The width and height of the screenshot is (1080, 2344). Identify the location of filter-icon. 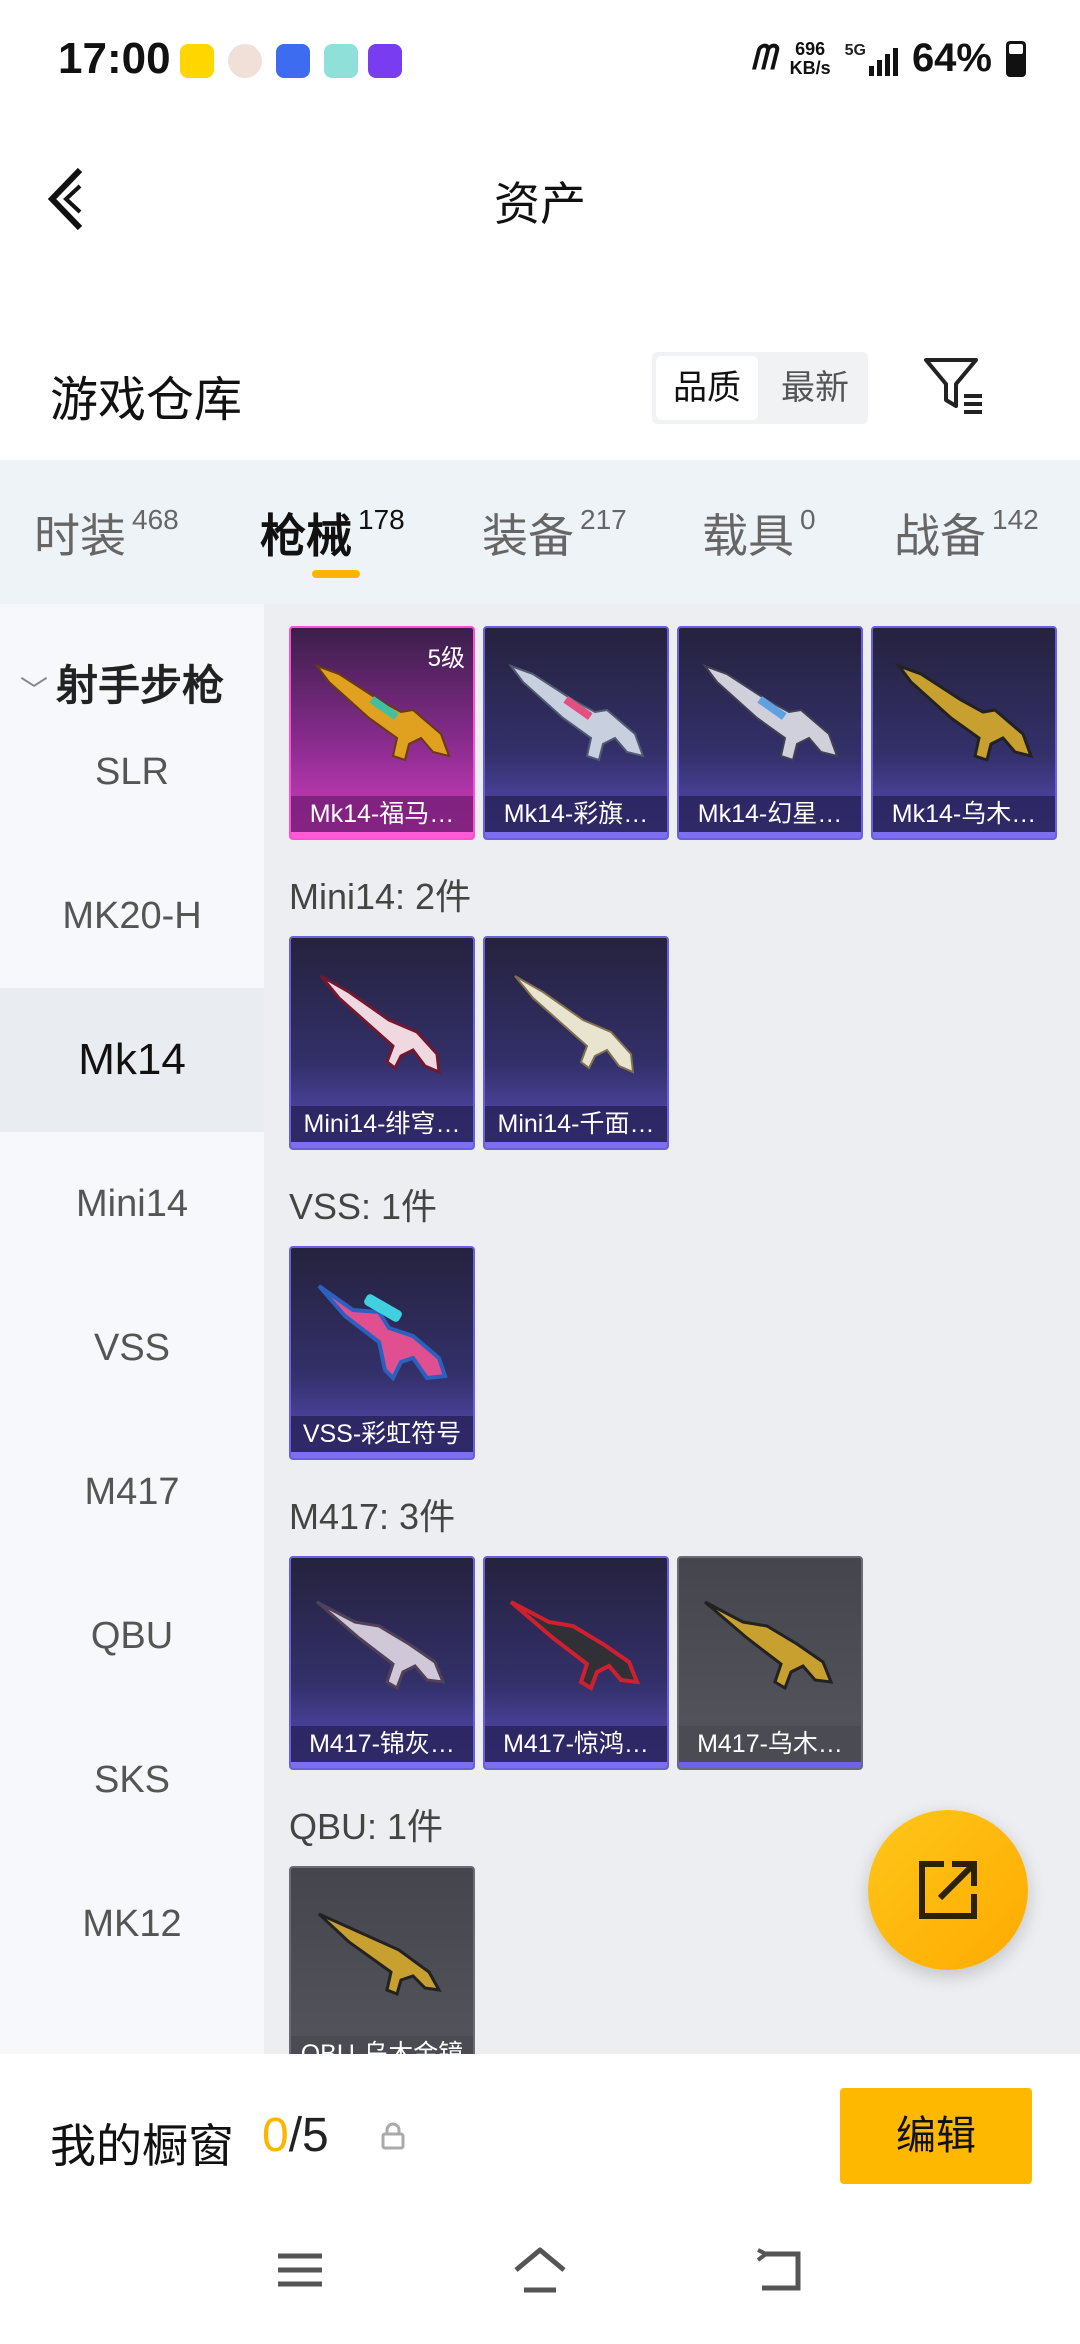
(953, 386).